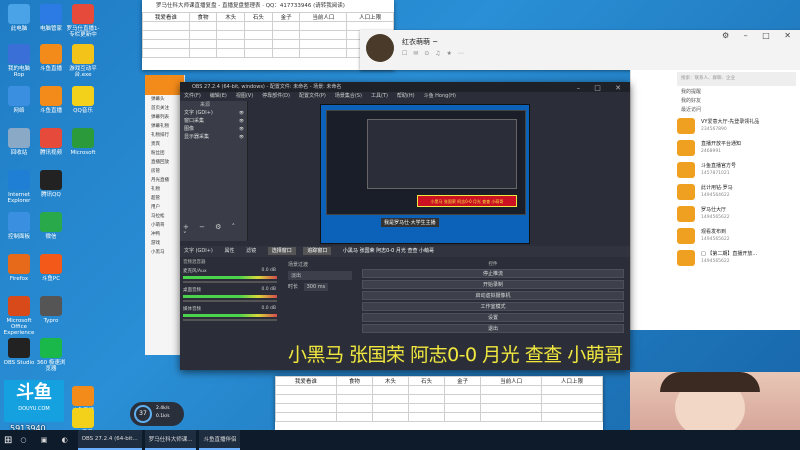 The image size is (800, 450). What do you see at coordinates (19, 316) in the screenshot?
I see `desktop-icon: Microsoft Office Experience` at bounding box center [19, 316].